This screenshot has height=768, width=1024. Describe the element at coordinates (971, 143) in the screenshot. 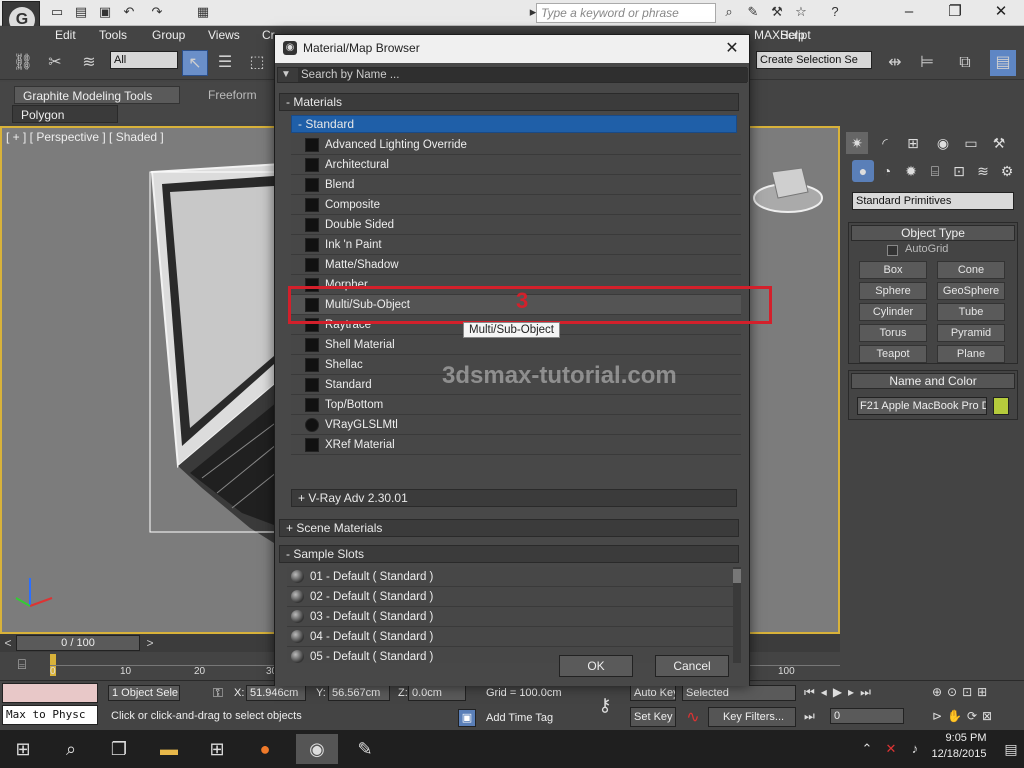

I see `display-tab-icon: ▭` at that location.